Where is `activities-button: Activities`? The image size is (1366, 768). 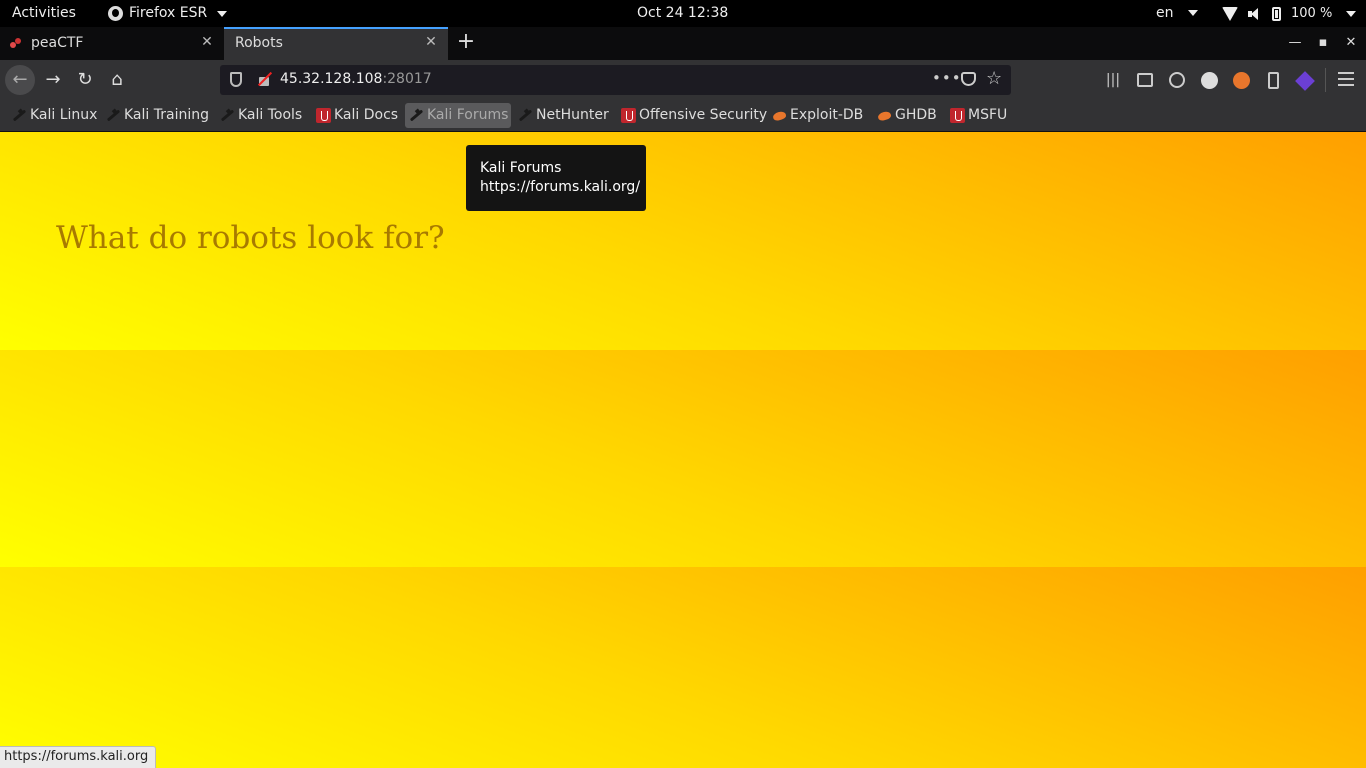
activities-button: Activities is located at coordinates (44, 13).